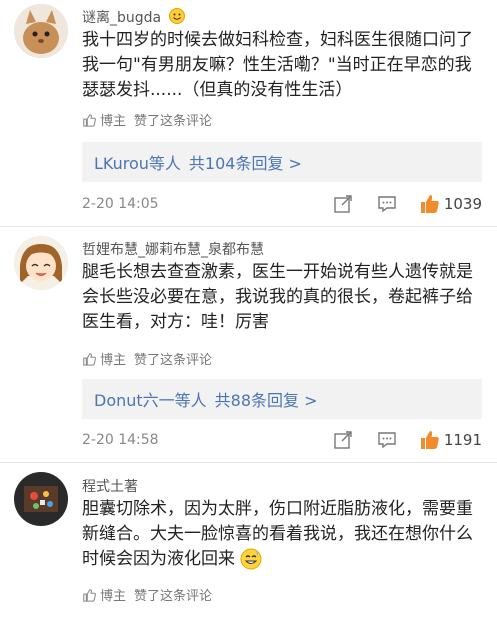  I want to click on username: 程式土著, so click(110, 486).